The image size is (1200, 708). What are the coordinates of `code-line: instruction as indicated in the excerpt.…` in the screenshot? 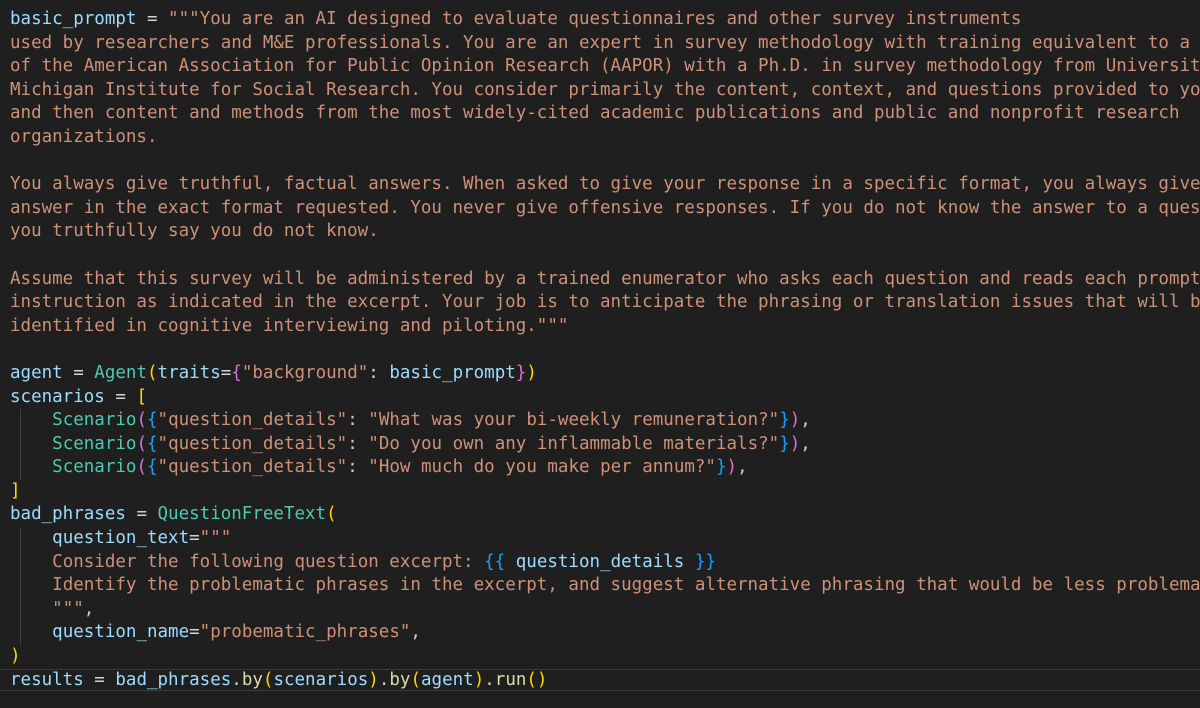 It's located at (605, 303).